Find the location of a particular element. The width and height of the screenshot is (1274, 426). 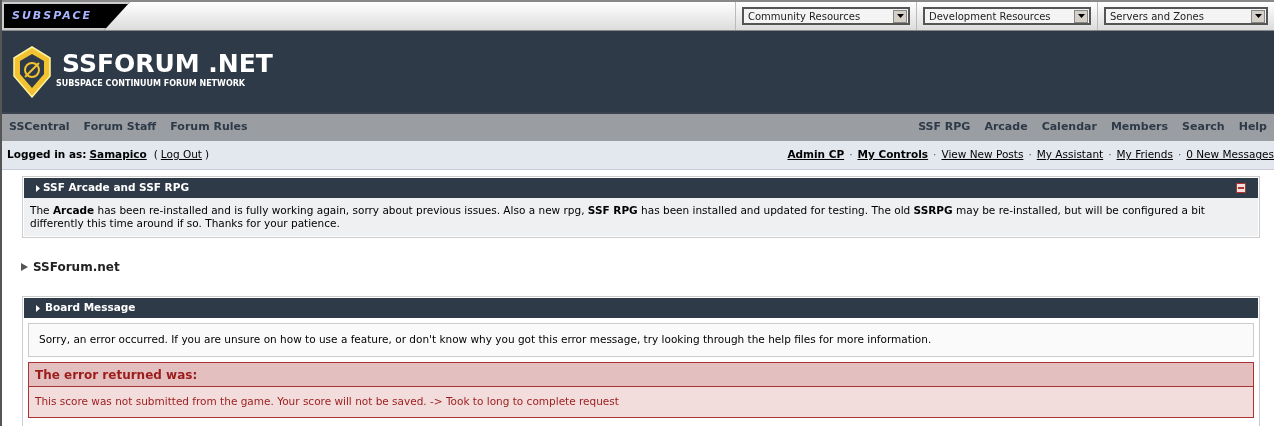

announcement-text: The Arcade has been re-installed and is fully working again, sorry about previous issues. Also a new rpg, SSF RPG has been installed and updated for testing. The old SSRPG may be re-installed, but will be configured a bit differently this time around if so. Thanks for your patience. is located at coordinates (617, 216).